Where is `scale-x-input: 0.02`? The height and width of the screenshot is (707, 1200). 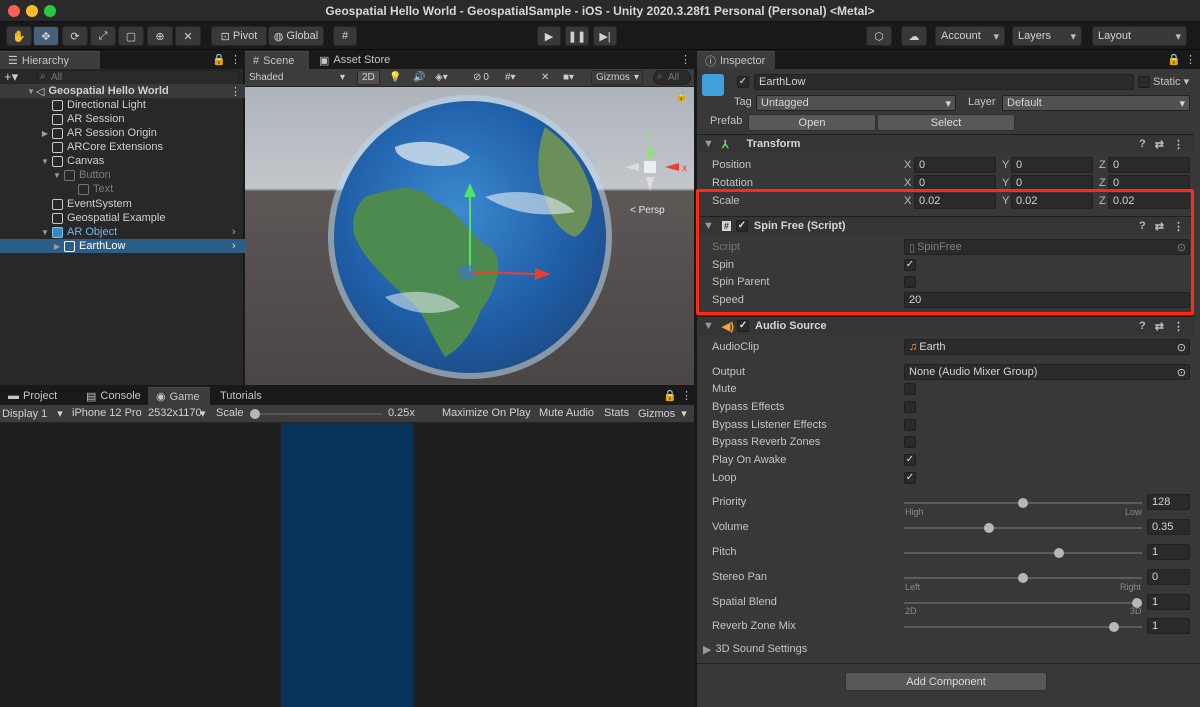 scale-x-input: 0.02 is located at coordinates (955, 201).